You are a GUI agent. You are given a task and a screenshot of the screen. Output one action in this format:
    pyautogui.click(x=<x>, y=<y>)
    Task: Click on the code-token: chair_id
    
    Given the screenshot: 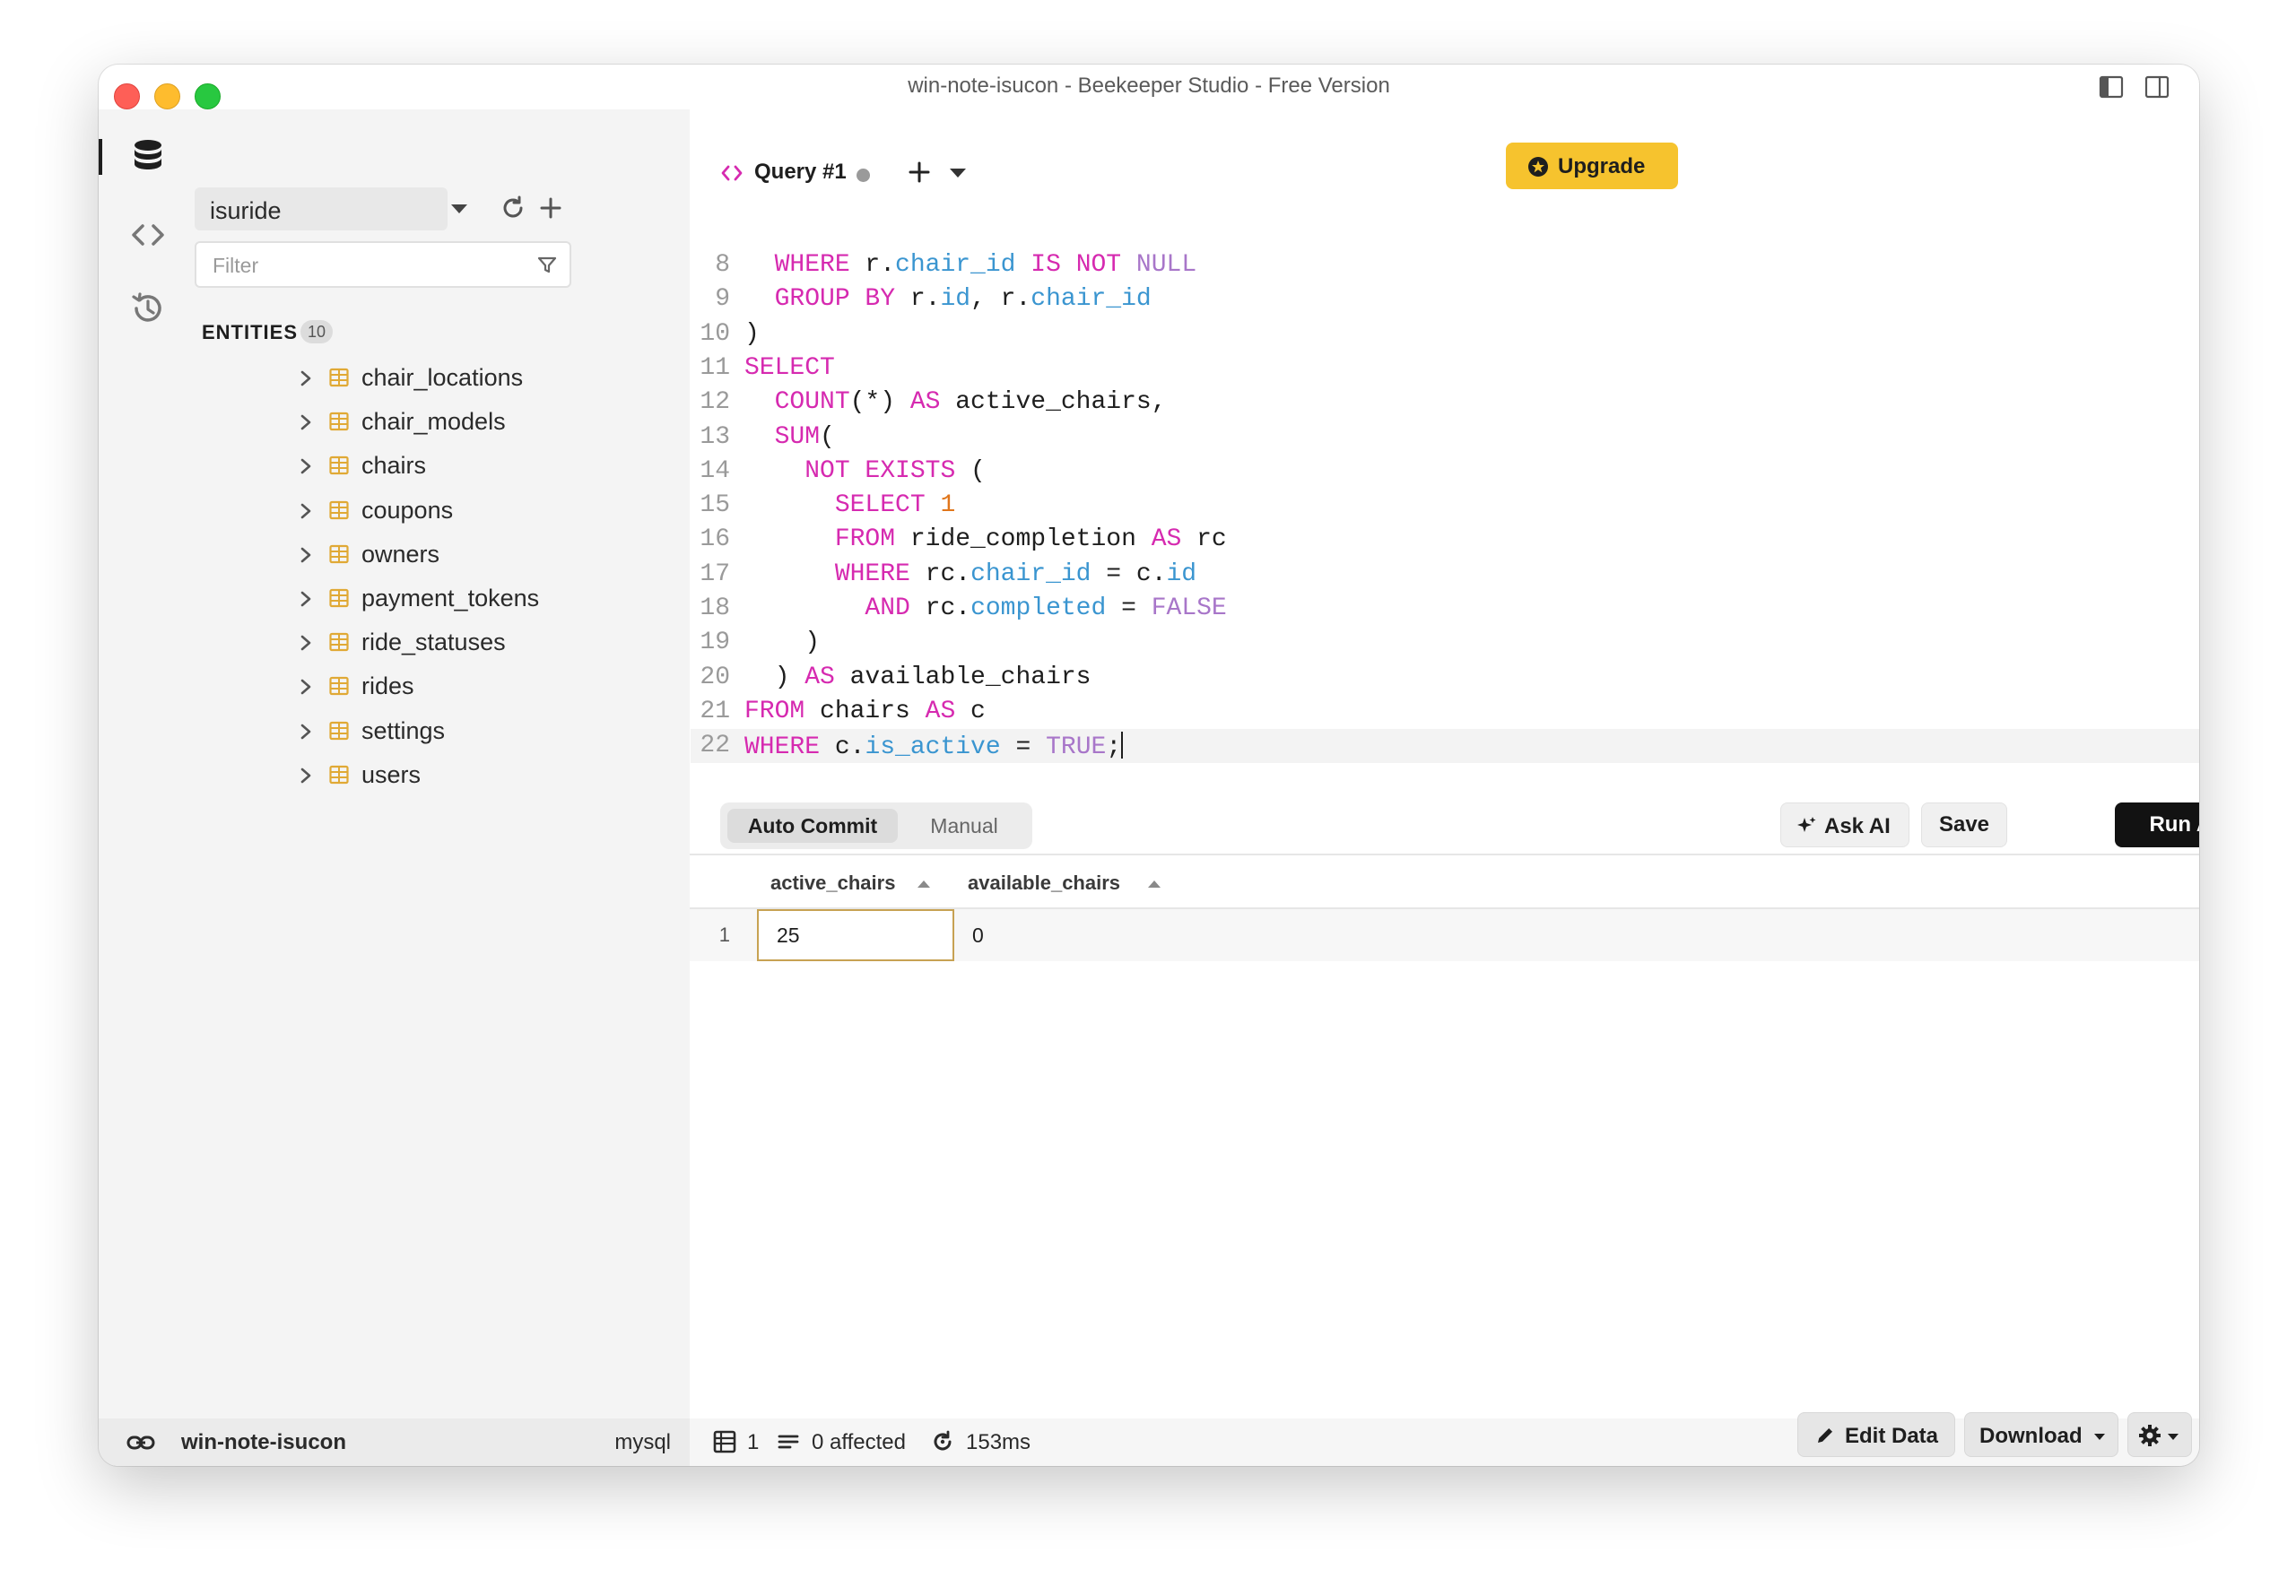 What is the action you would take?
    pyautogui.click(x=955, y=265)
    